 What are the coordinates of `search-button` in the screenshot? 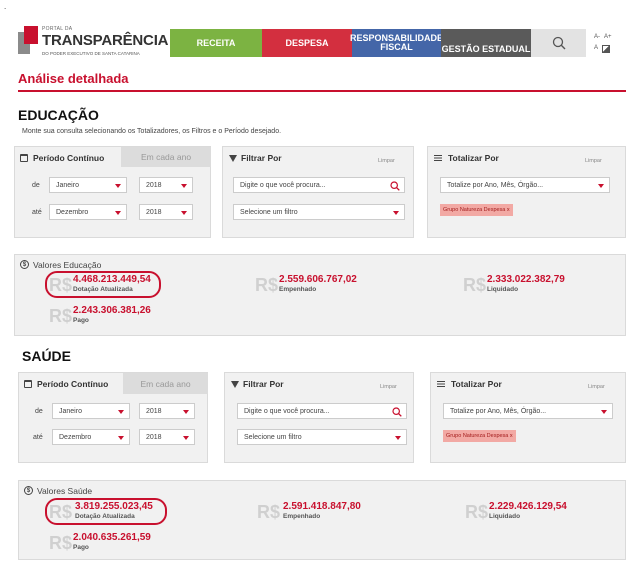 It's located at (558, 43).